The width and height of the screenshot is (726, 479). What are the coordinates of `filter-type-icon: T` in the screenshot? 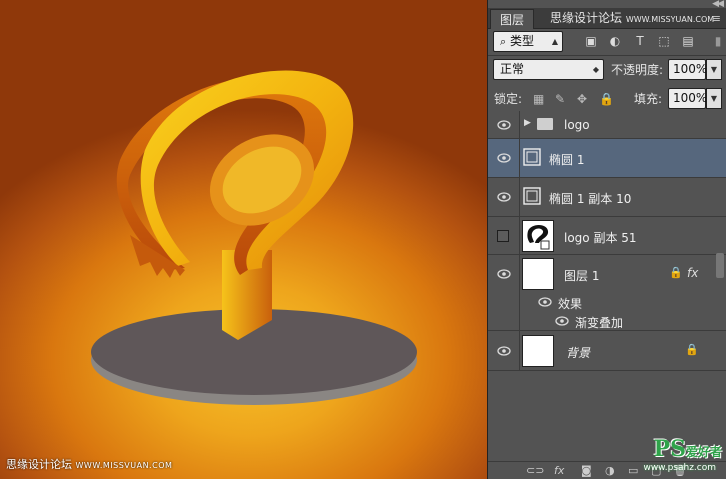 It's located at (640, 41).